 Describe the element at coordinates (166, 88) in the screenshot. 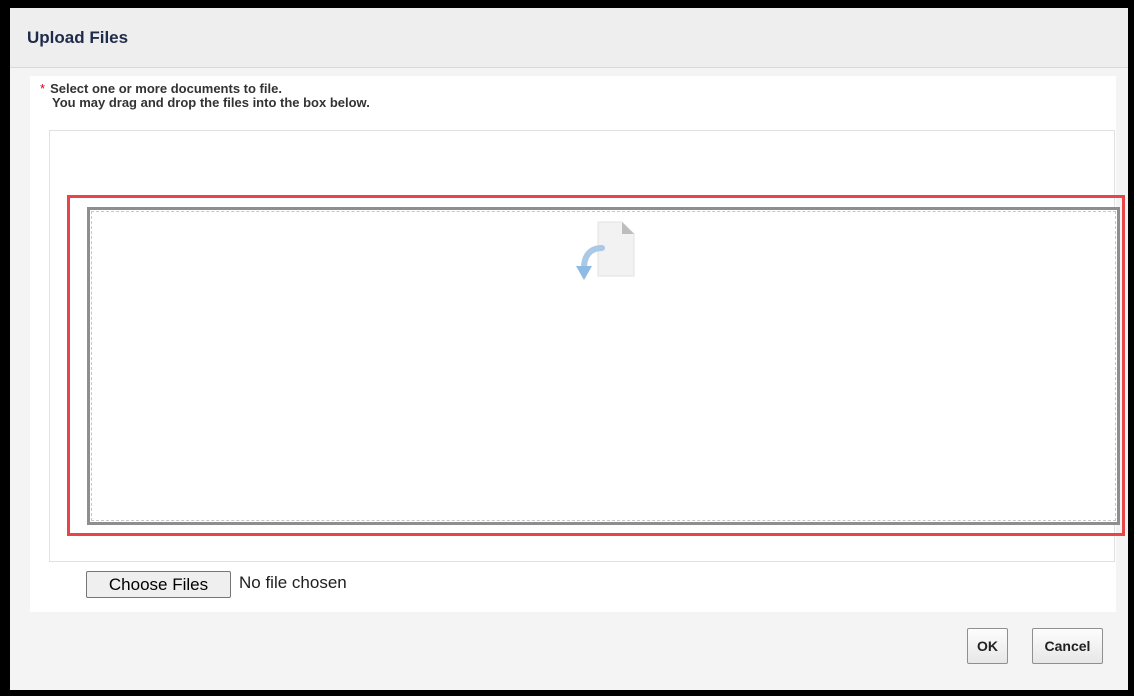

I see `instruction-line-1: Select one or more documents to file.` at that location.